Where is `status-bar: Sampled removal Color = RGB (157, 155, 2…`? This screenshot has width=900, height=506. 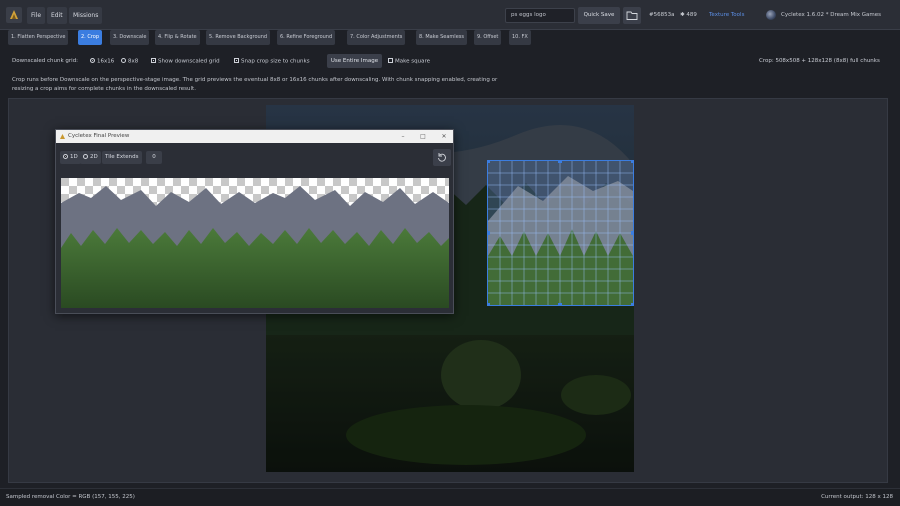
status-bar: Sampled removal Color = RGB (157, 155, 2… is located at coordinates (450, 497).